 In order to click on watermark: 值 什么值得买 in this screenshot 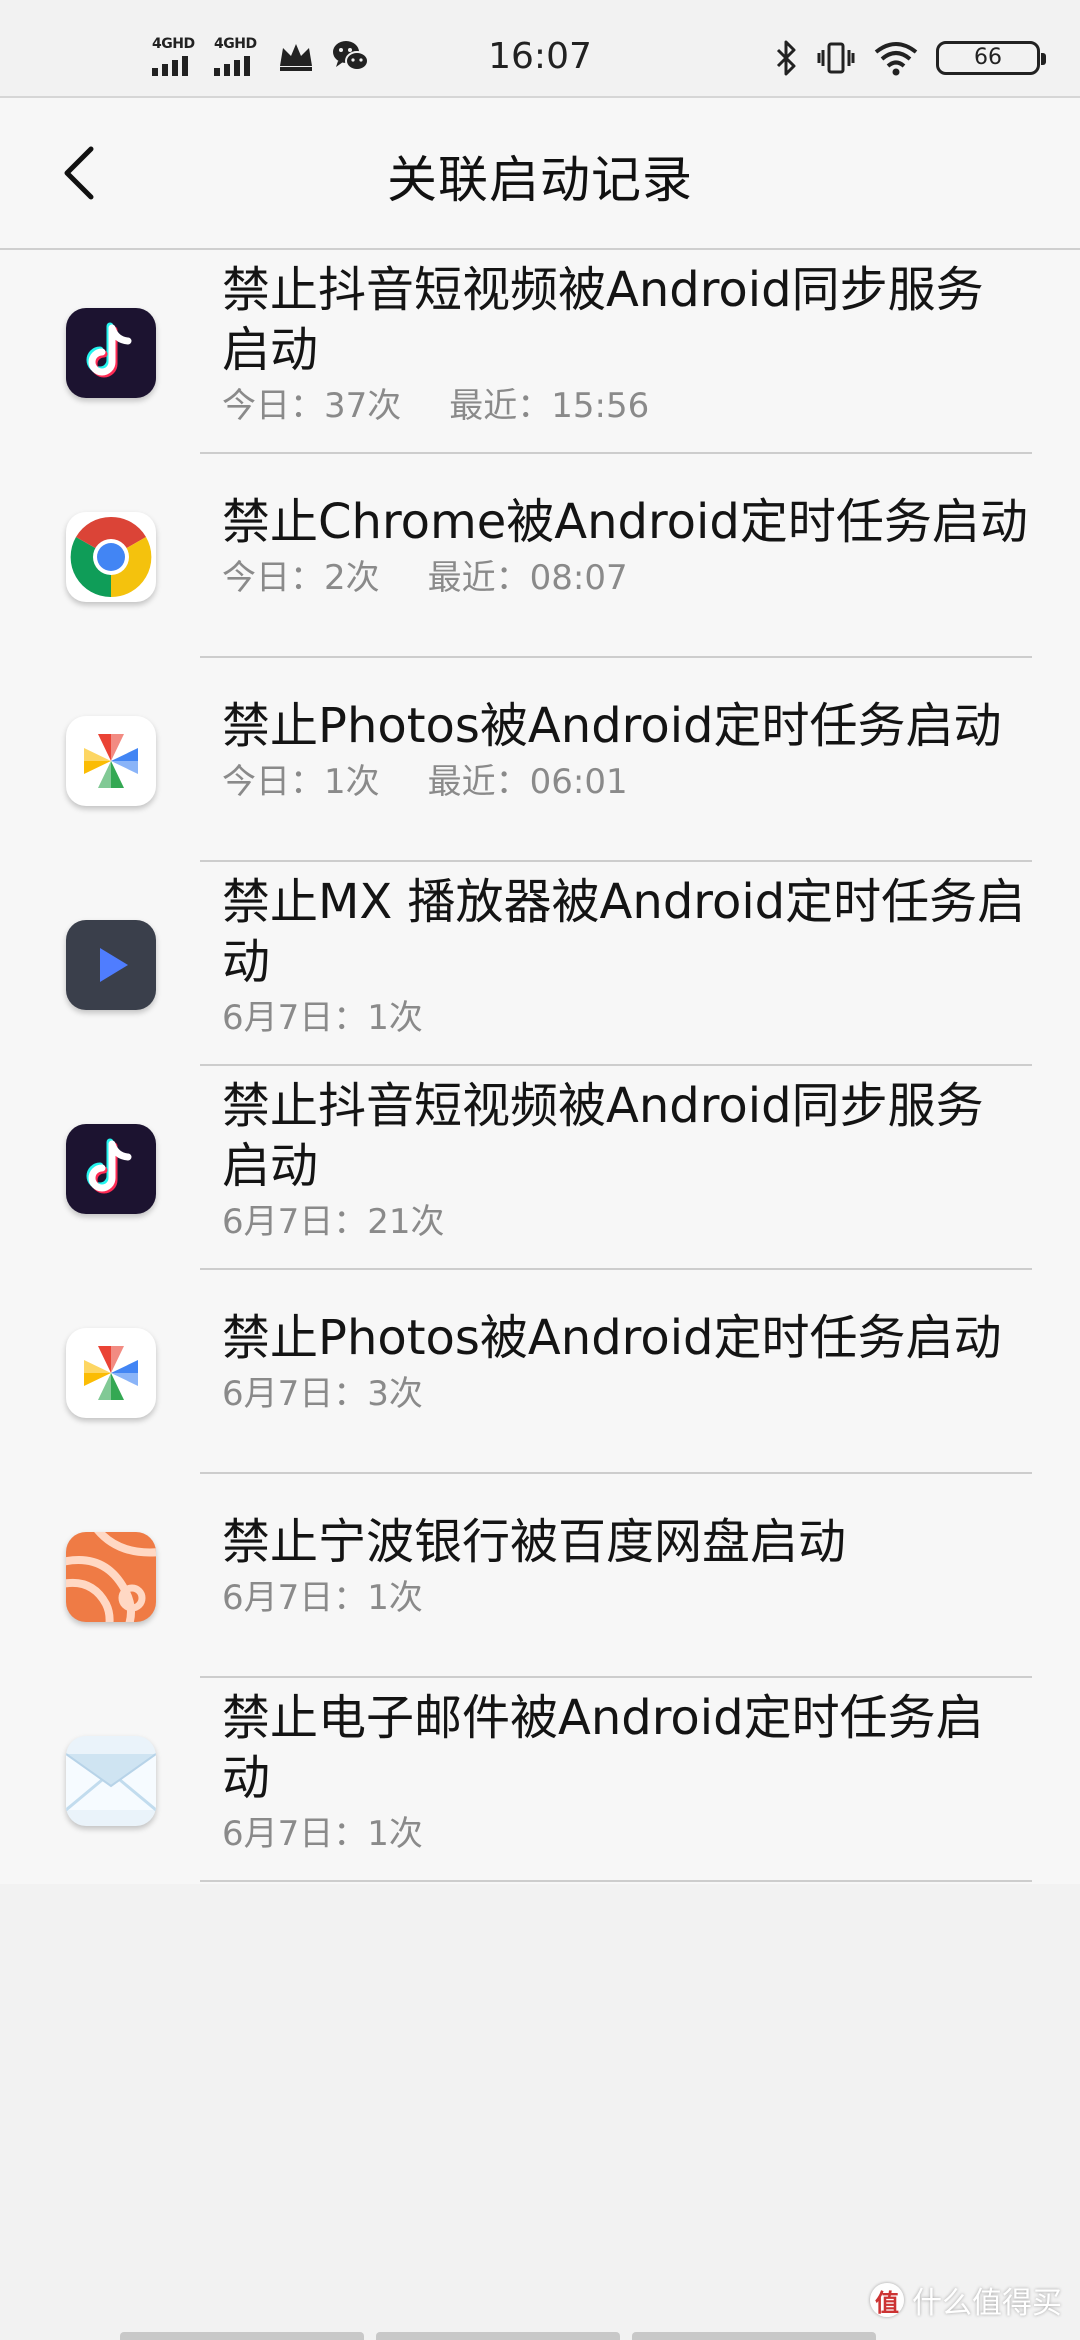, I will do `click(966, 2300)`.